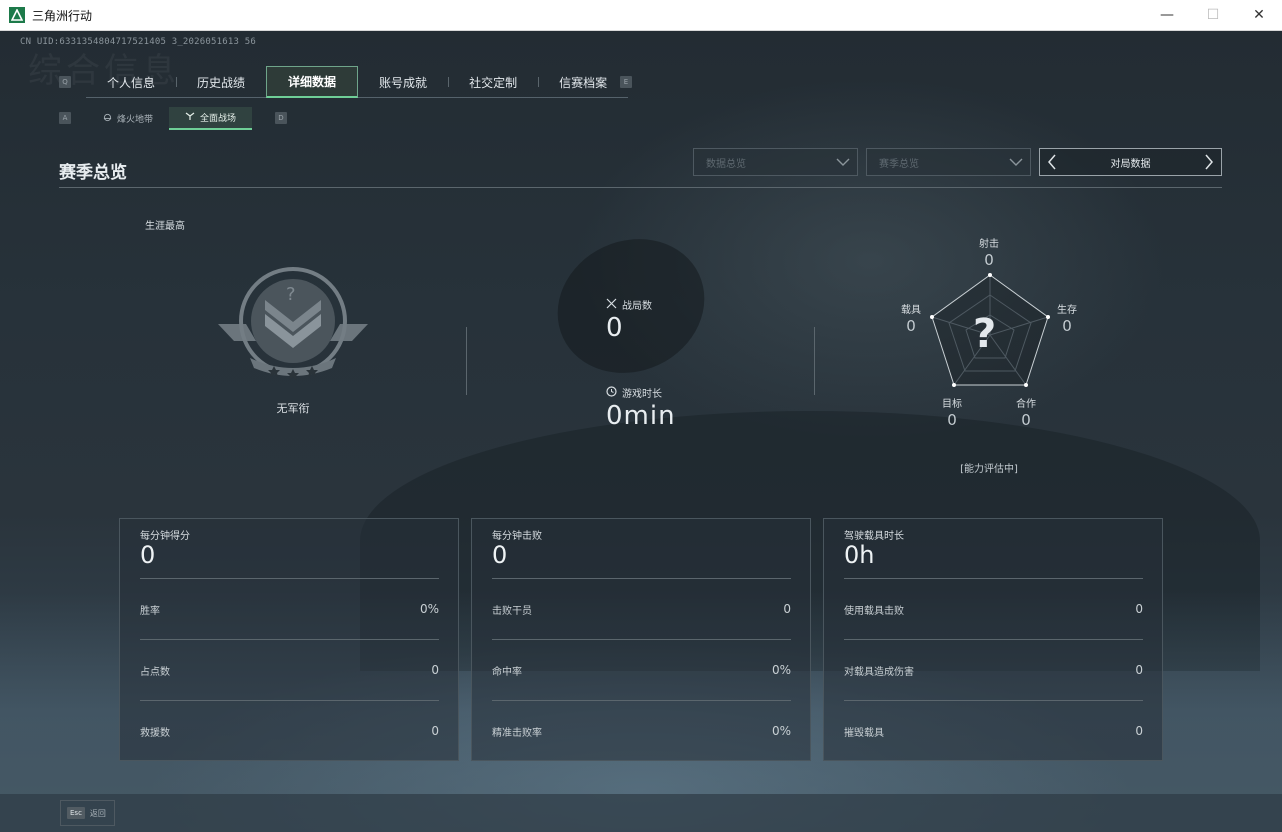 Image resolution: width=1282 pixels, height=832 pixels. What do you see at coordinates (289, 730) in the screenshot?
I see `stat-row: 救援数 0` at bounding box center [289, 730].